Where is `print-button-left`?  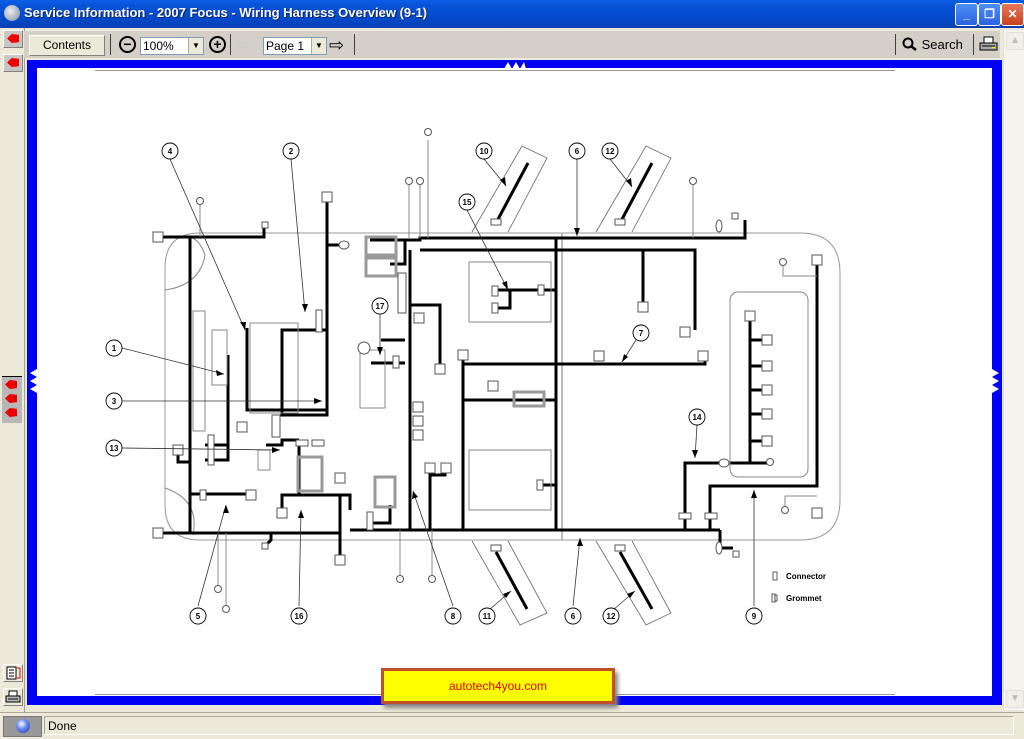
print-button-left is located at coordinates (13, 697).